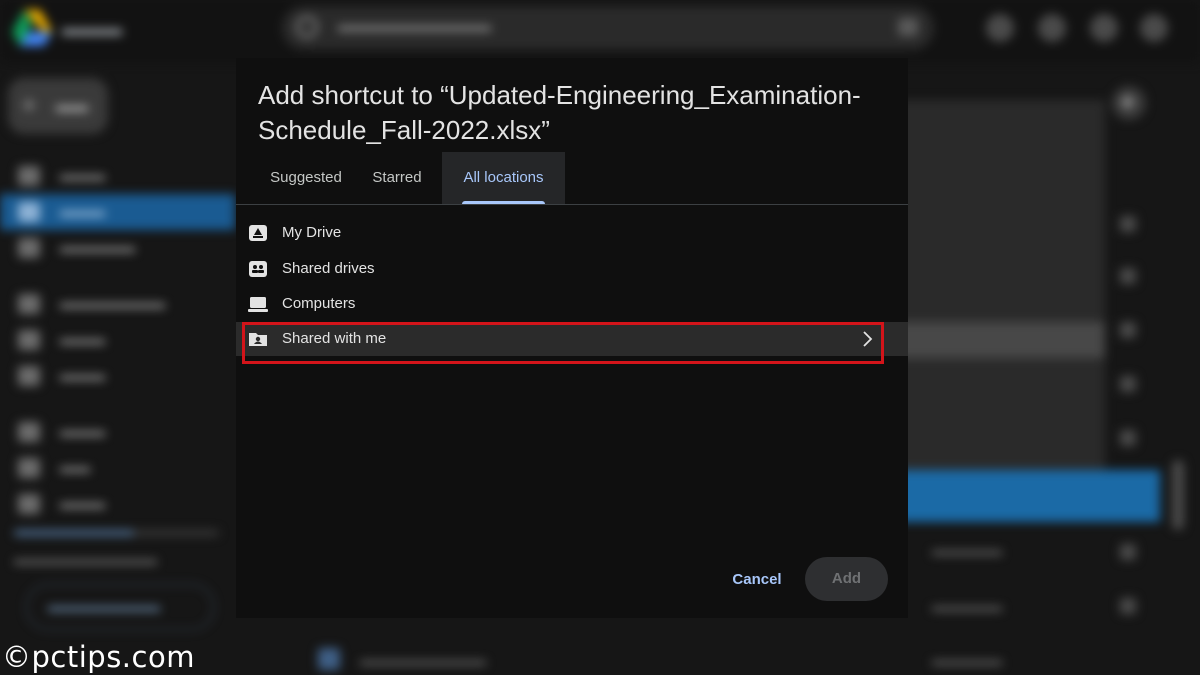 Image resolution: width=1200 pixels, height=675 pixels. I want to click on file-name-blurred: ▬▬▬▬▬▬▬▬▬, so click(423, 660).